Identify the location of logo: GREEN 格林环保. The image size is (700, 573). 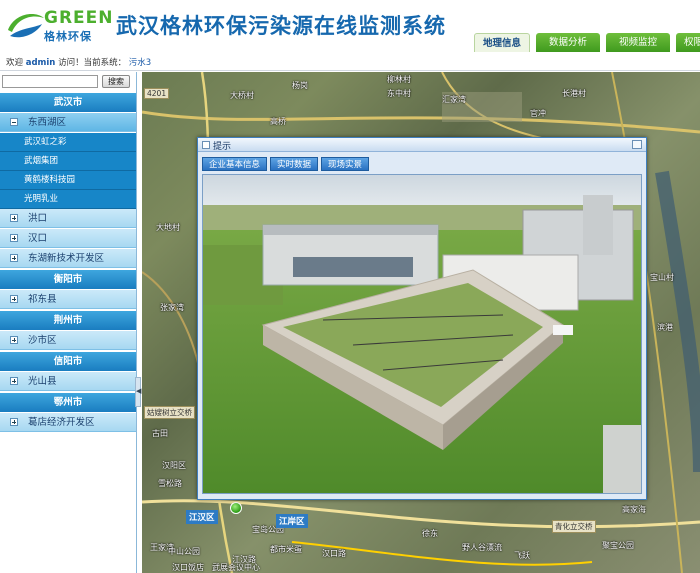
(59, 26).